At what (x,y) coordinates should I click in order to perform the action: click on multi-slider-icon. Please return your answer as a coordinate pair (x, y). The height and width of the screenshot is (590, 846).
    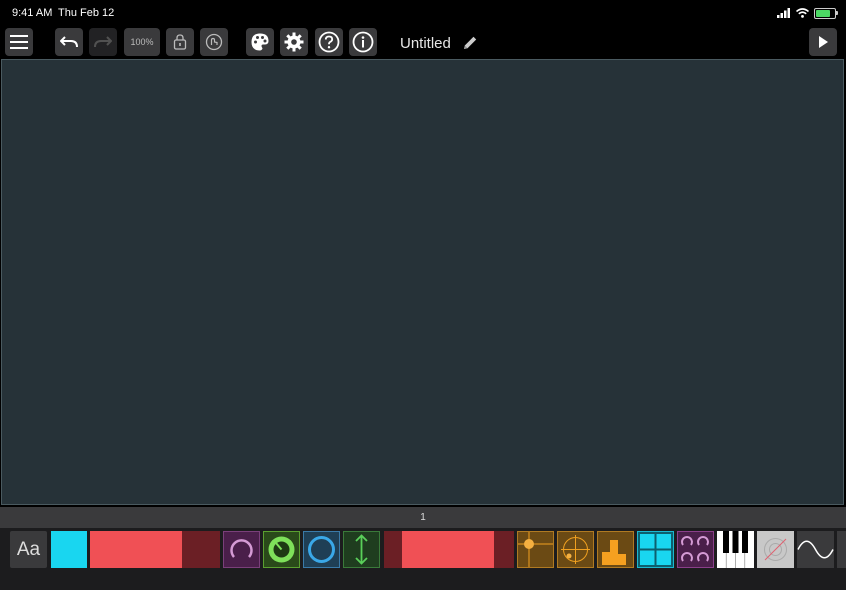
    Looking at the image, I should click on (614, 552).